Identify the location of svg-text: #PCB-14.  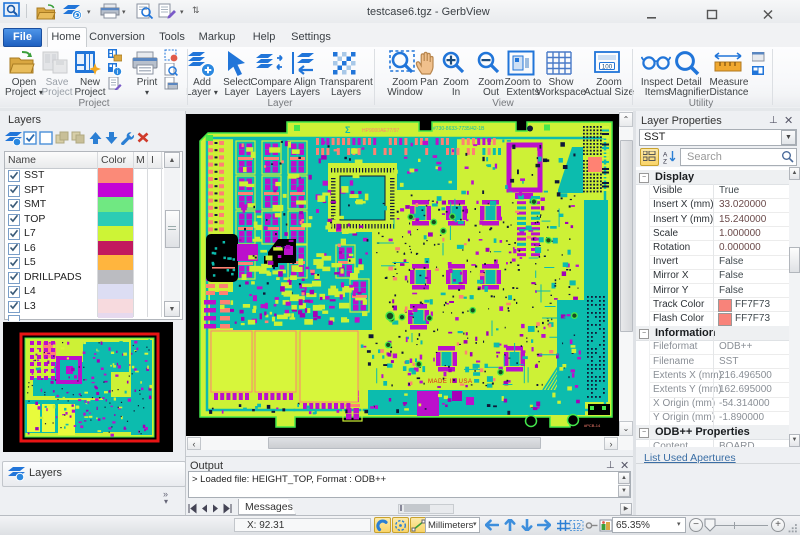
(592, 425).